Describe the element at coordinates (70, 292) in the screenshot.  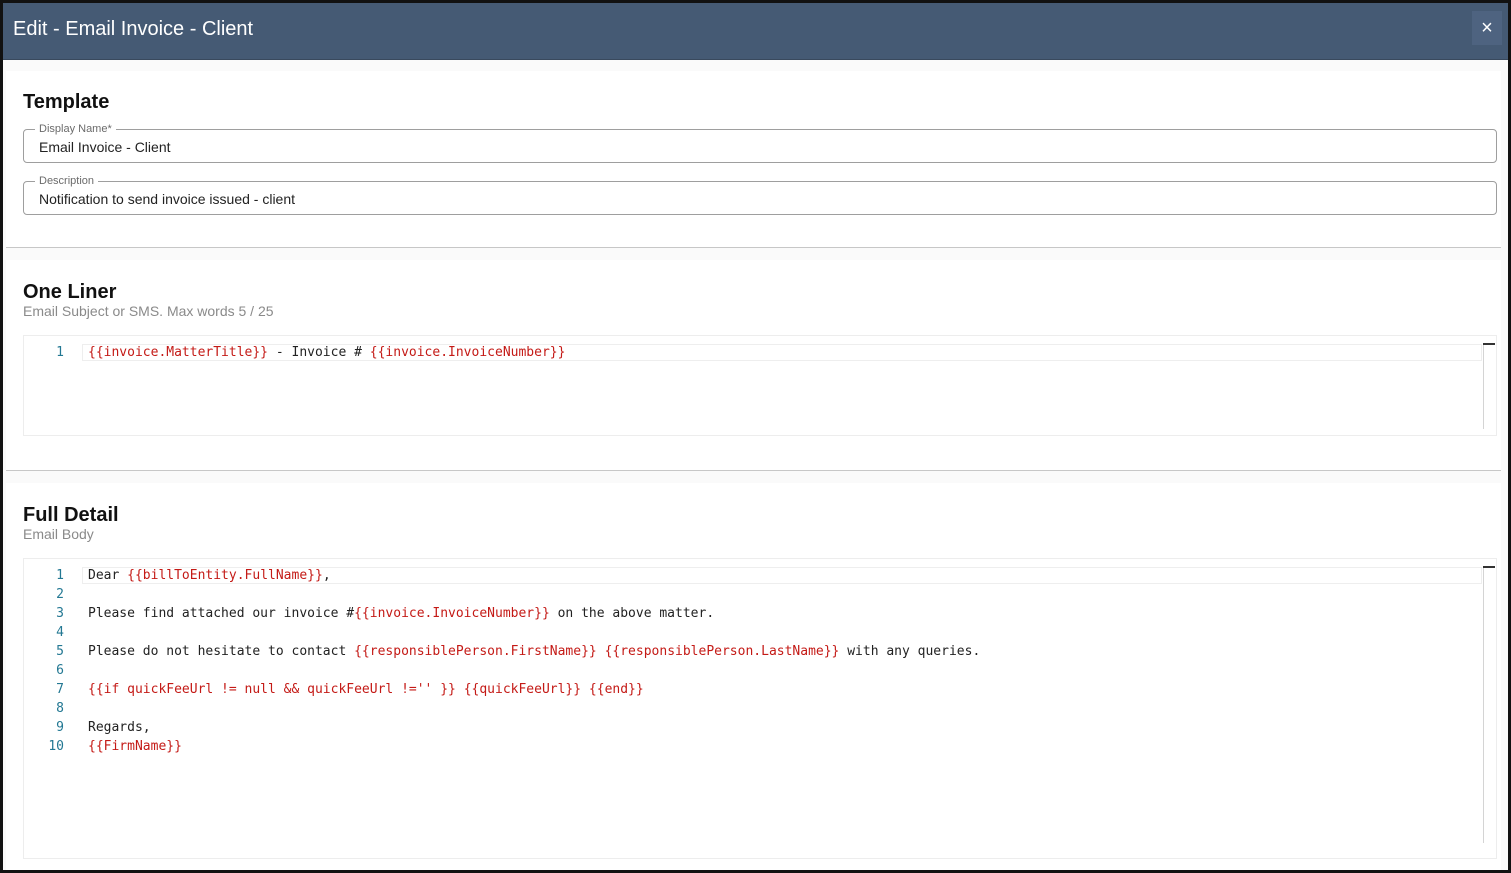
I see `one-liner-heading: One Liner` at that location.